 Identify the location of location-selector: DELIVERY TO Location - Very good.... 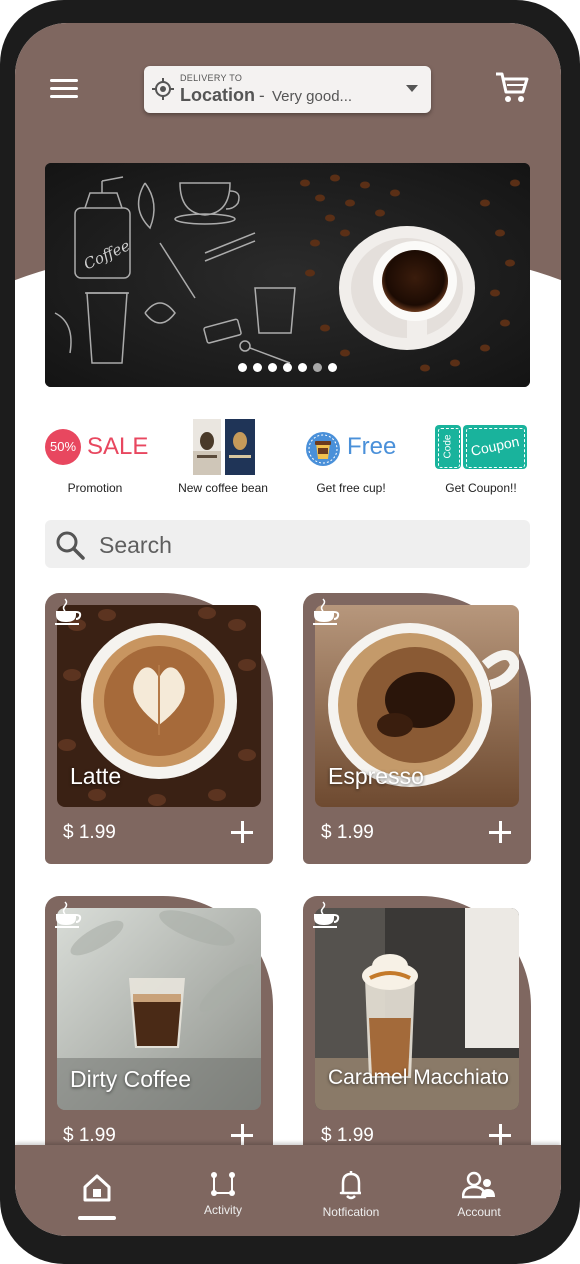
(287, 89).